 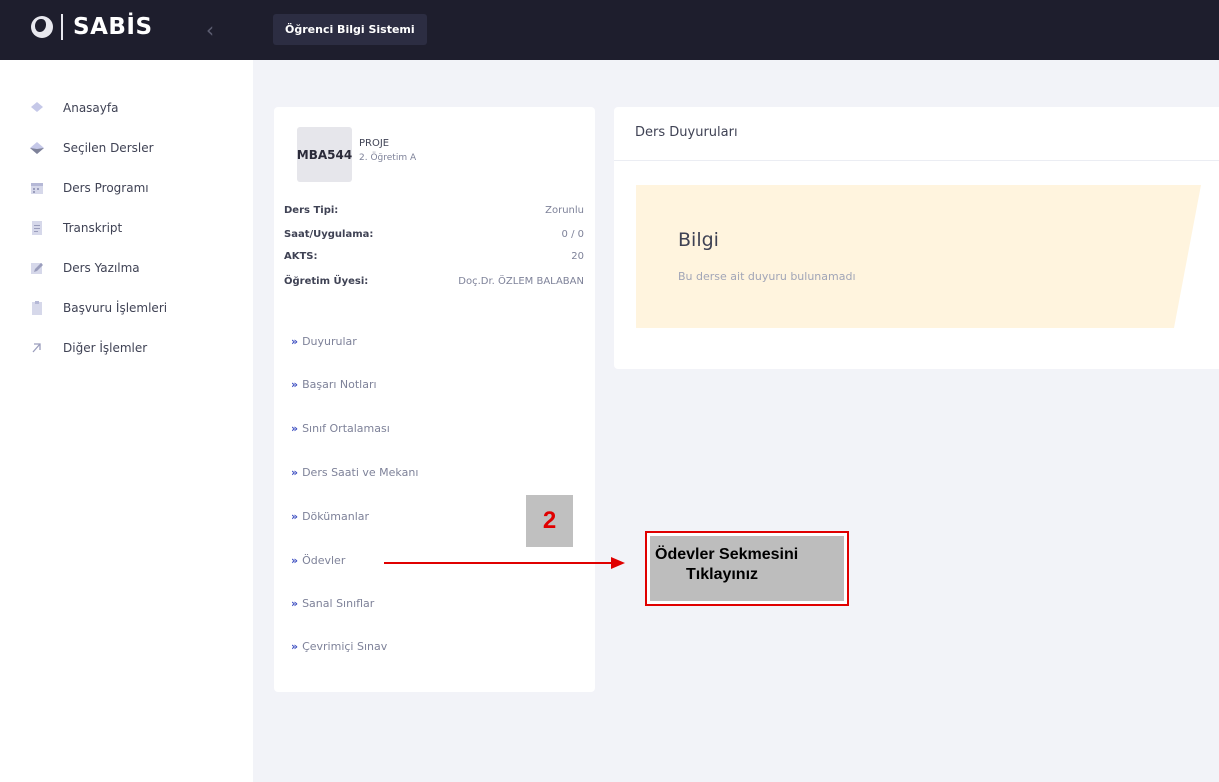 I want to click on course-menu-cevrimici-sinav: ›› Çevrimiçi Sınav, so click(x=339, y=646).